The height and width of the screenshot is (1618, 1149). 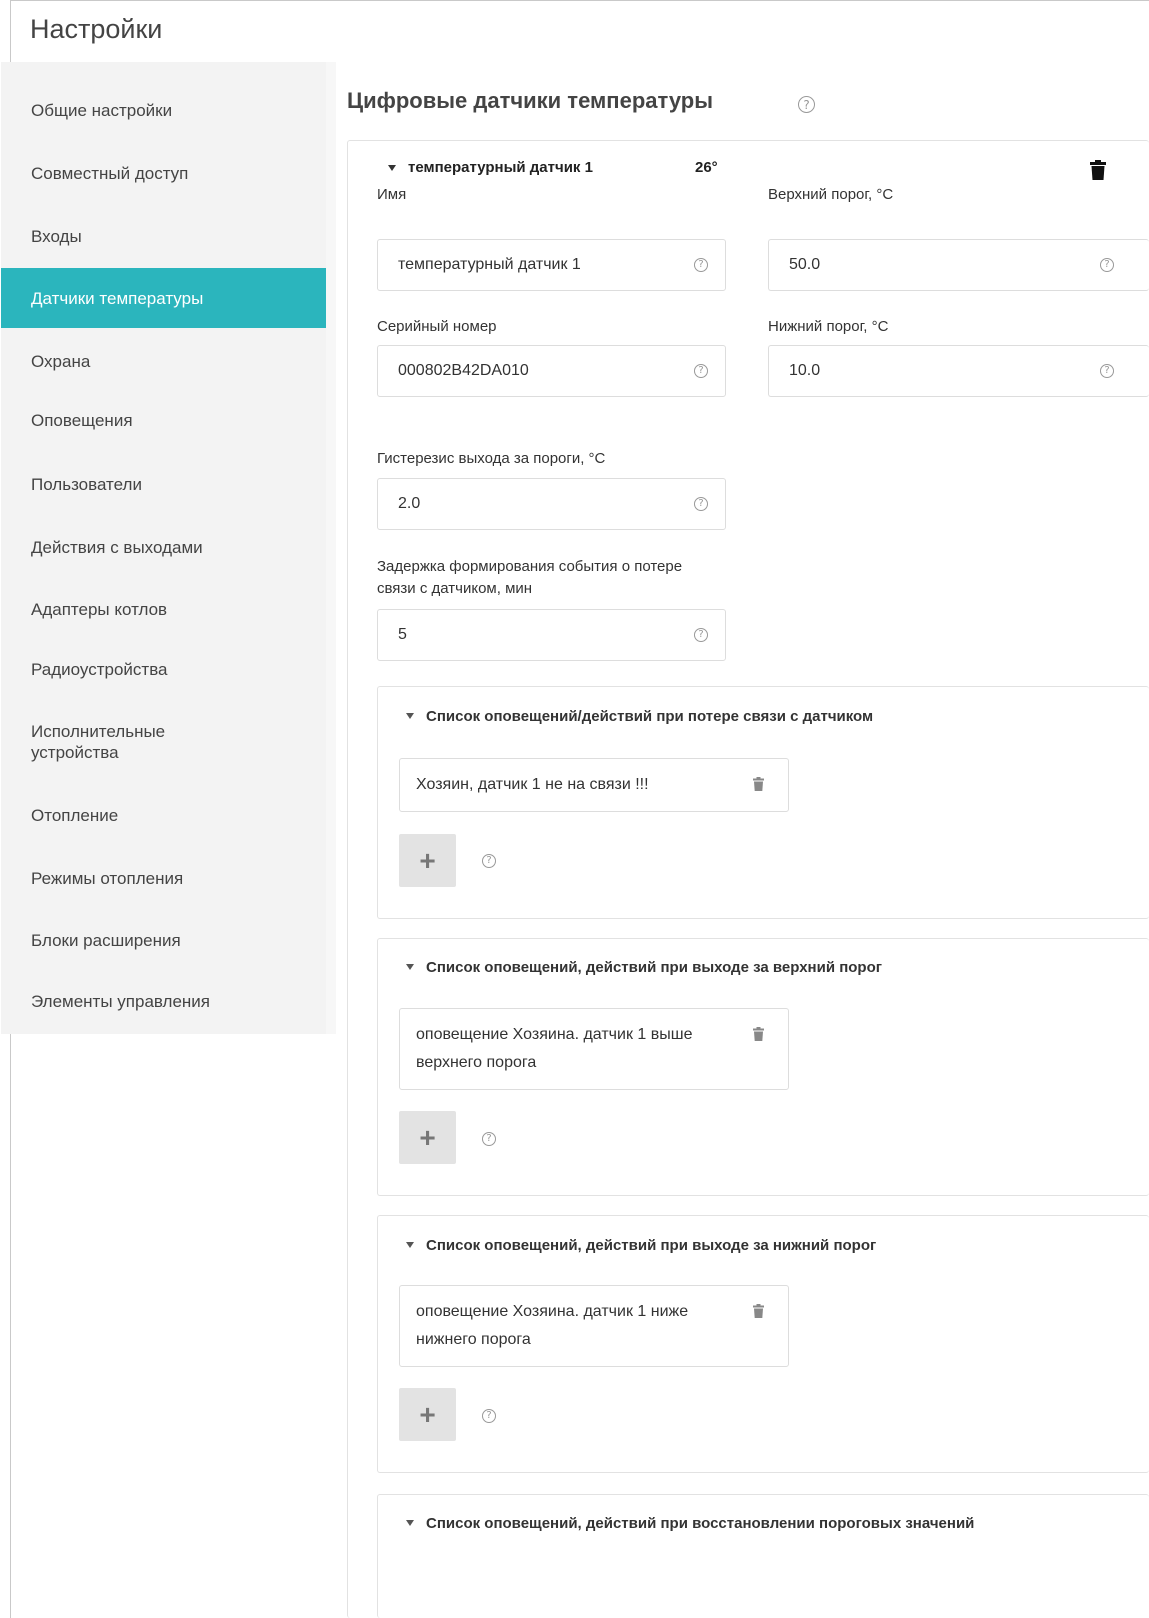 What do you see at coordinates (831, 194) in the screenshot?
I see `upper-threshold-label: Верхний порог, °C` at bounding box center [831, 194].